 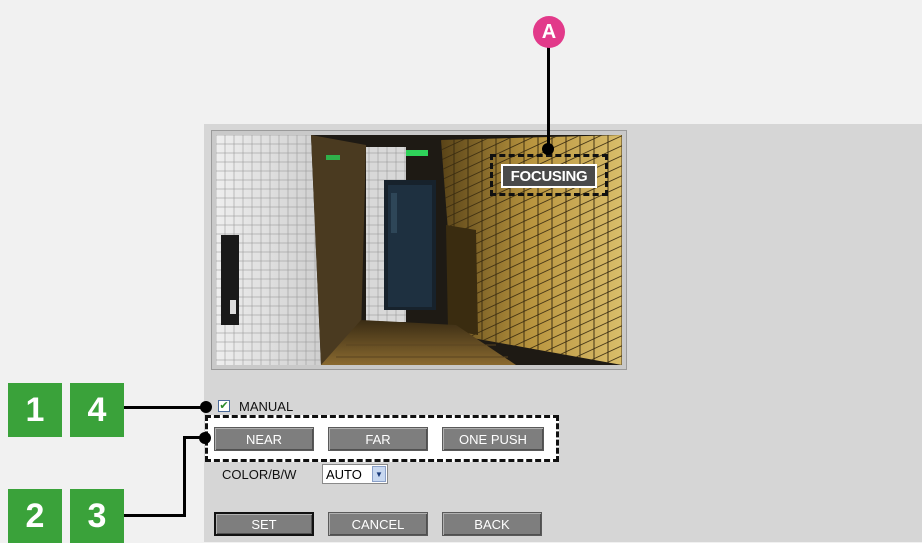 I want to click on color-bw-select-value: AUTO, so click(x=344, y=474).